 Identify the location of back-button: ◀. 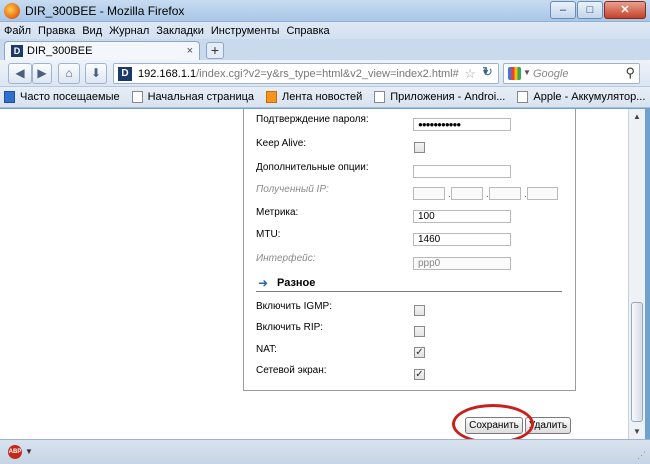
(20, 73).